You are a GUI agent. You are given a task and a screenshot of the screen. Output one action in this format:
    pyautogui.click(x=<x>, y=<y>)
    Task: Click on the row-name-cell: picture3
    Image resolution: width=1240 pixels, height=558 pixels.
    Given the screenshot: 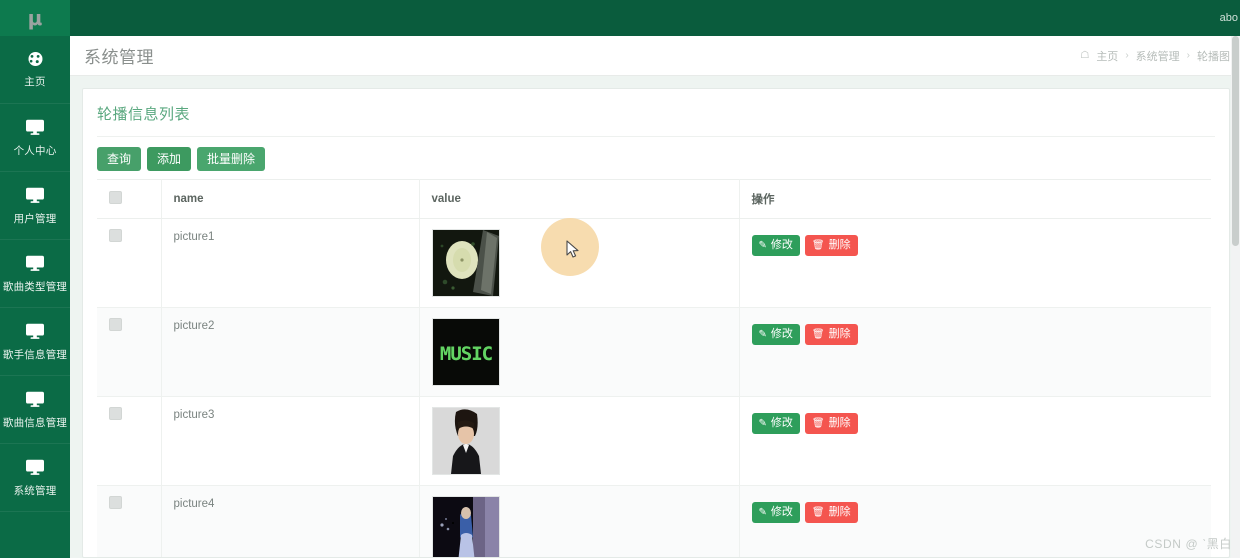 What is the action you would take?
    pyautogui.click(x=290, y=441)
    